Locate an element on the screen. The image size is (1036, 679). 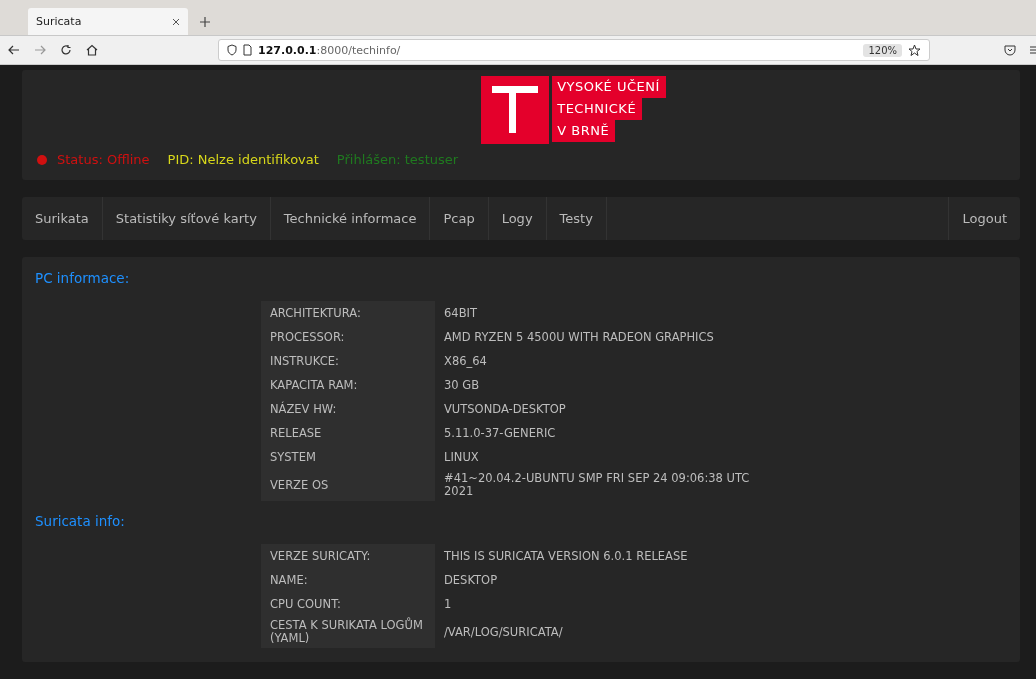
table-cell: ARCHITEKTURA: is located at coordinates (348, 313).